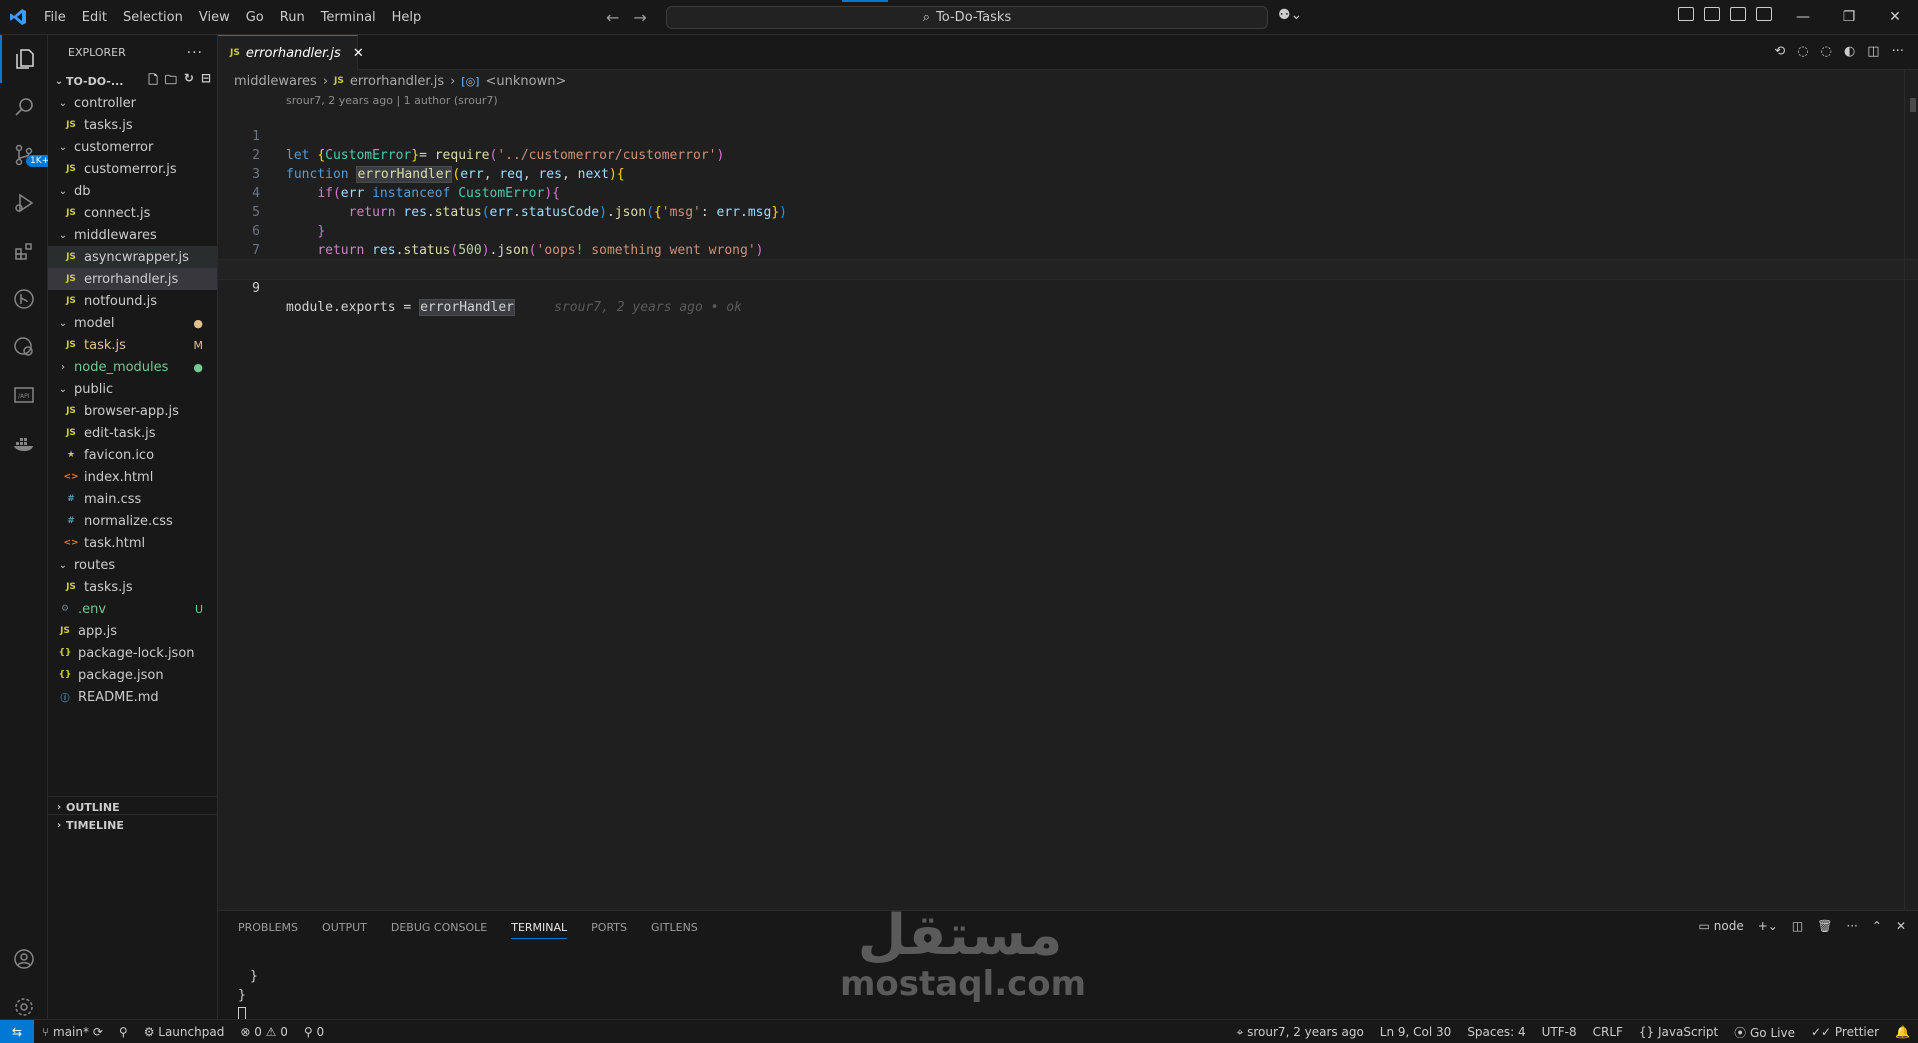 The width and height of the screenshot is (1918, 1043). What do you see at coordinates (24, 395) in the screenshot?
I see `api-icon: /API` at bounding box center [24, 395].